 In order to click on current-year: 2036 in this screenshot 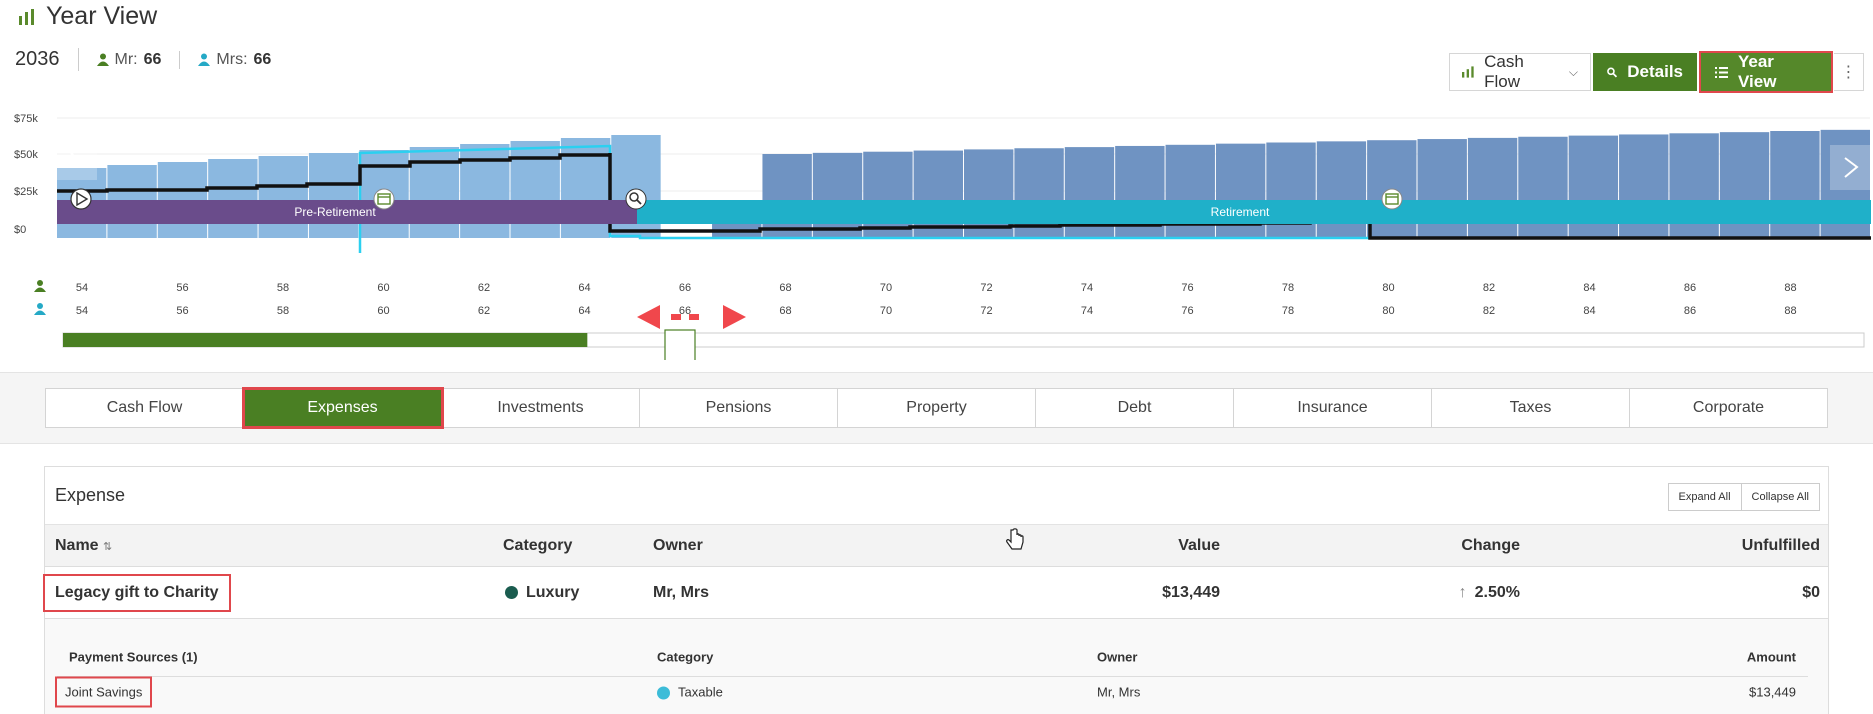, I will do `click(47, 59)`.